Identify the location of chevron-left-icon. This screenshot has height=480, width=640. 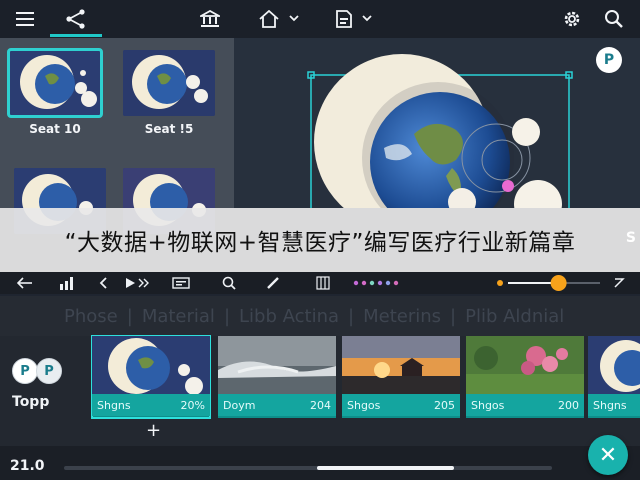
(103, 283).